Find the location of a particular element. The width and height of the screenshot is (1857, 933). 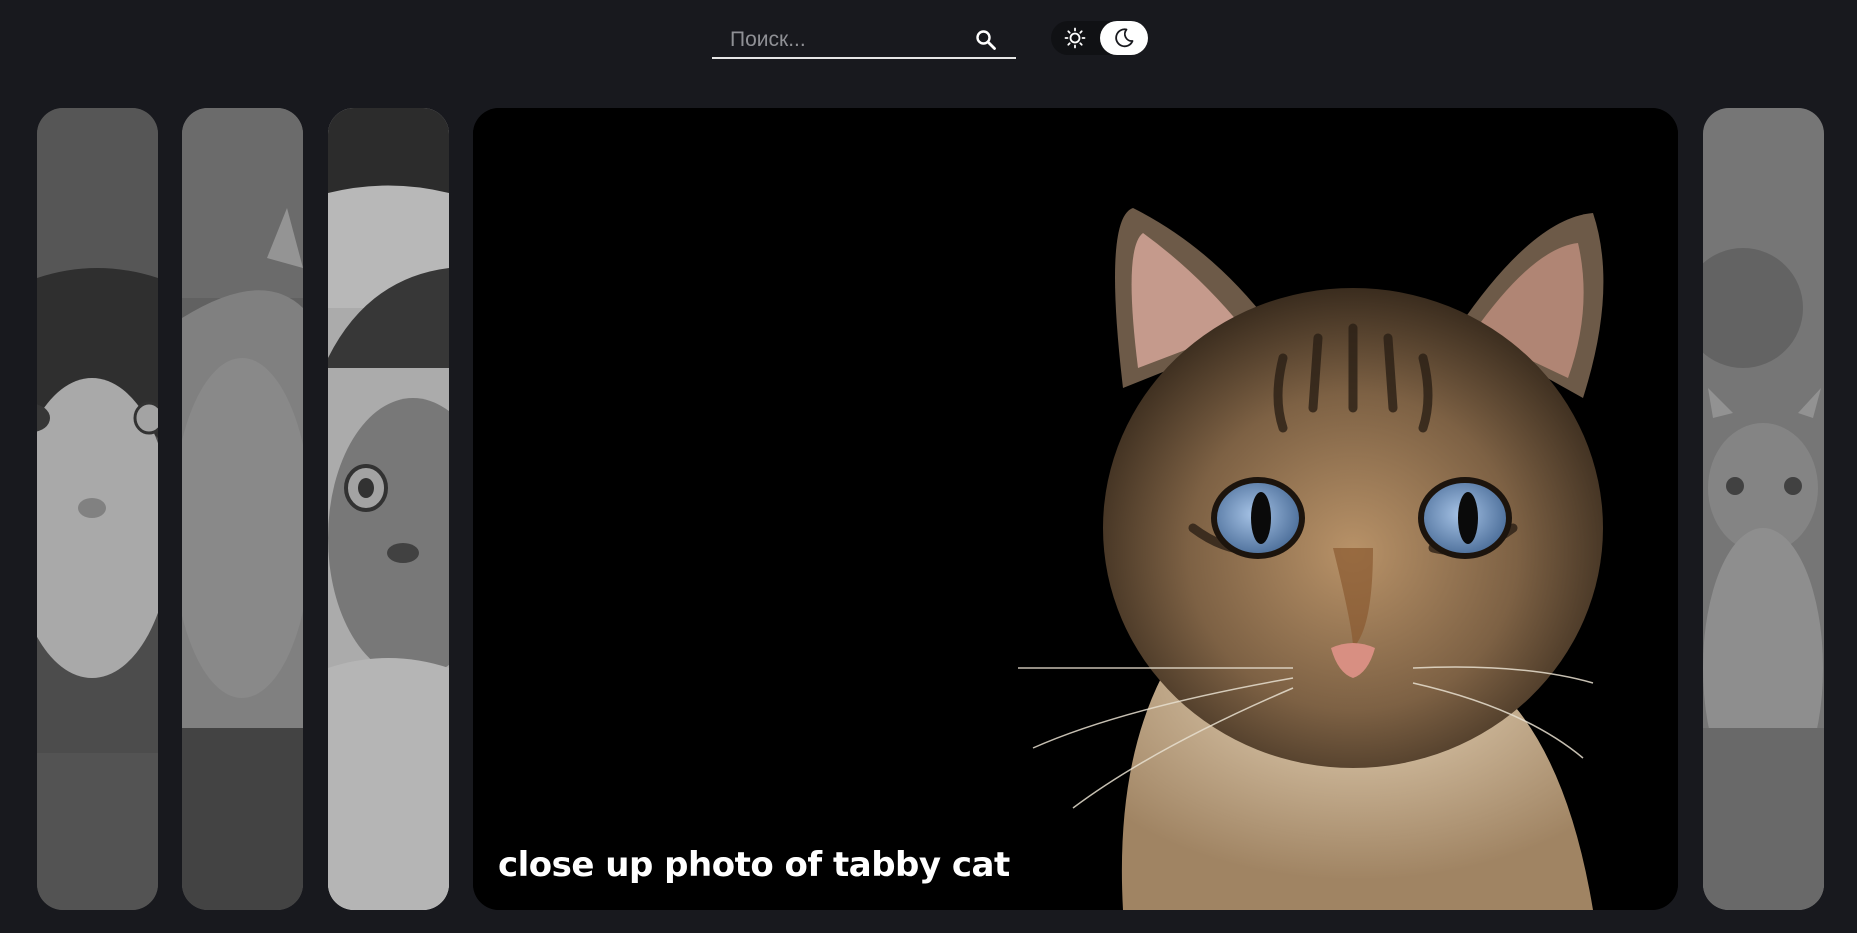

dark-theme-button is located at coordinates (1124, 38).